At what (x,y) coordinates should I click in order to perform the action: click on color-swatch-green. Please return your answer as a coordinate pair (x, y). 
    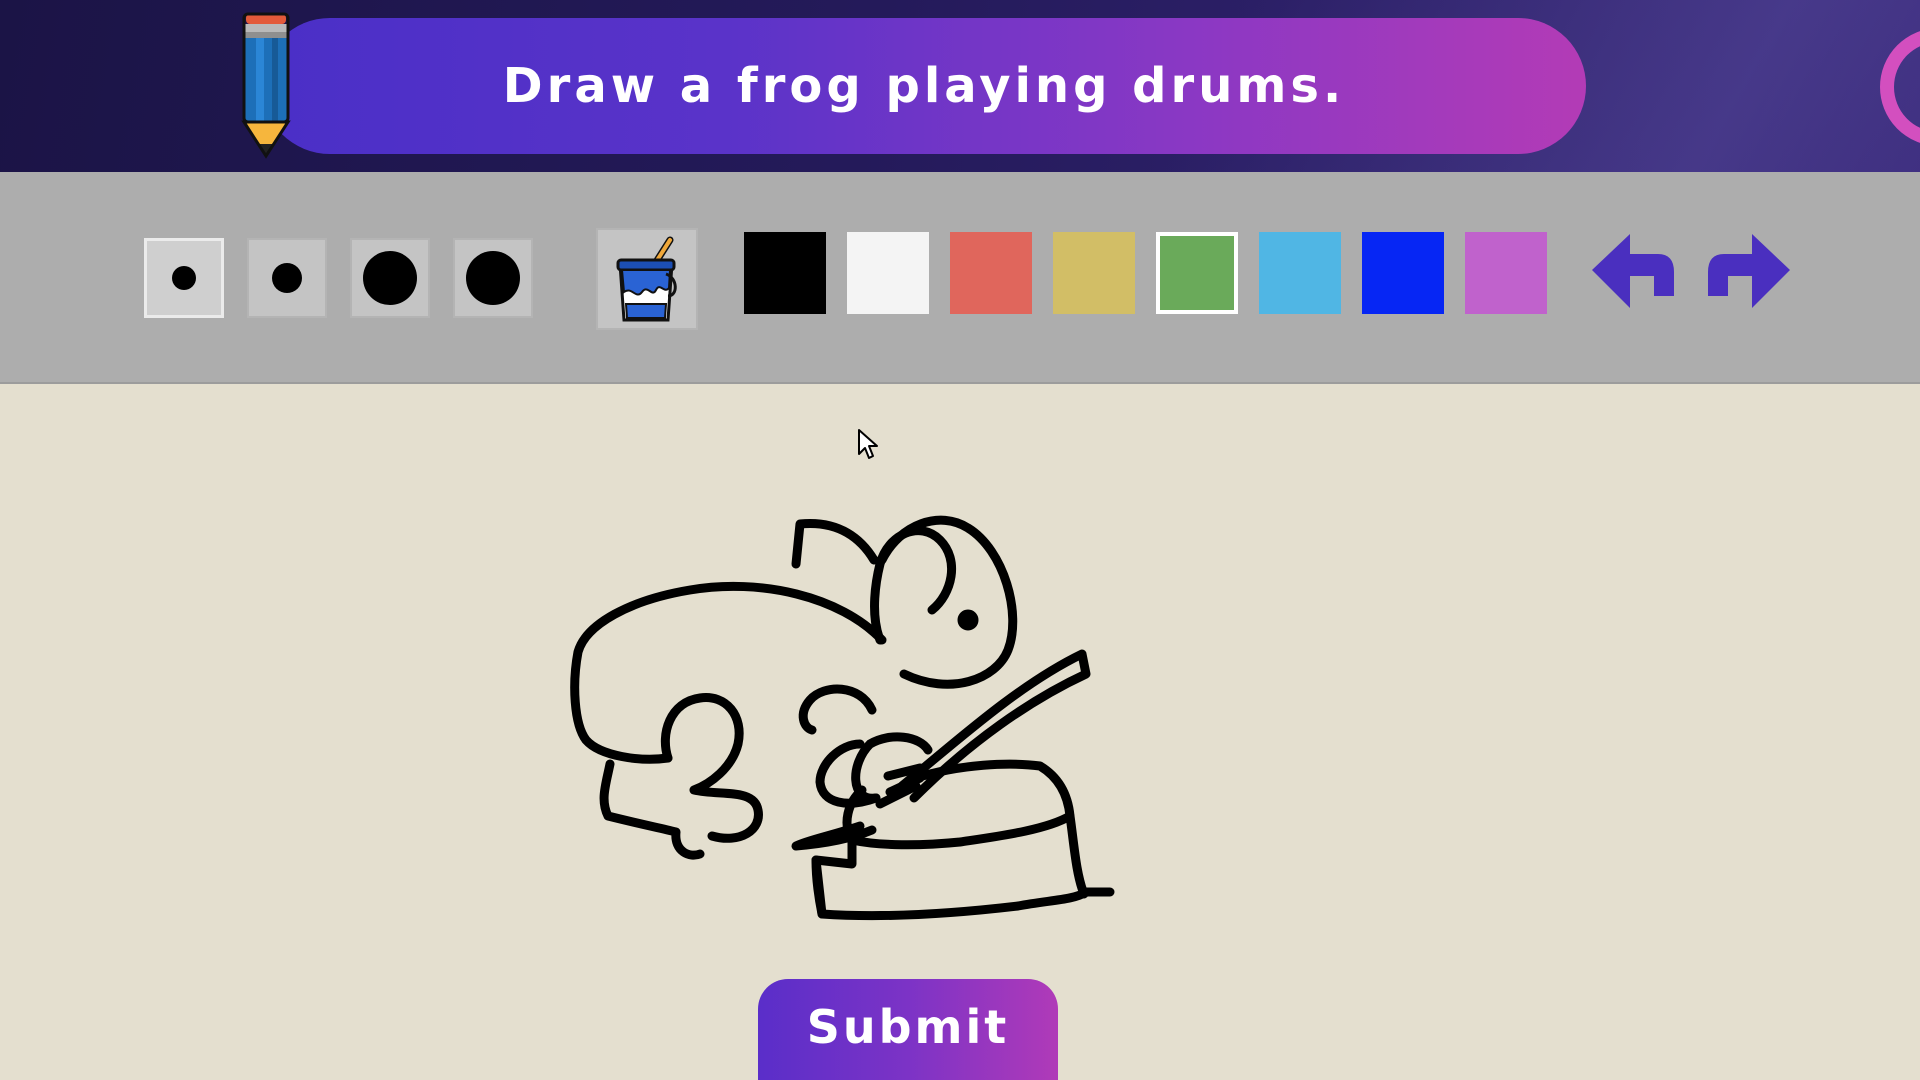
    Looking at the image, I should click on (1197, 273).